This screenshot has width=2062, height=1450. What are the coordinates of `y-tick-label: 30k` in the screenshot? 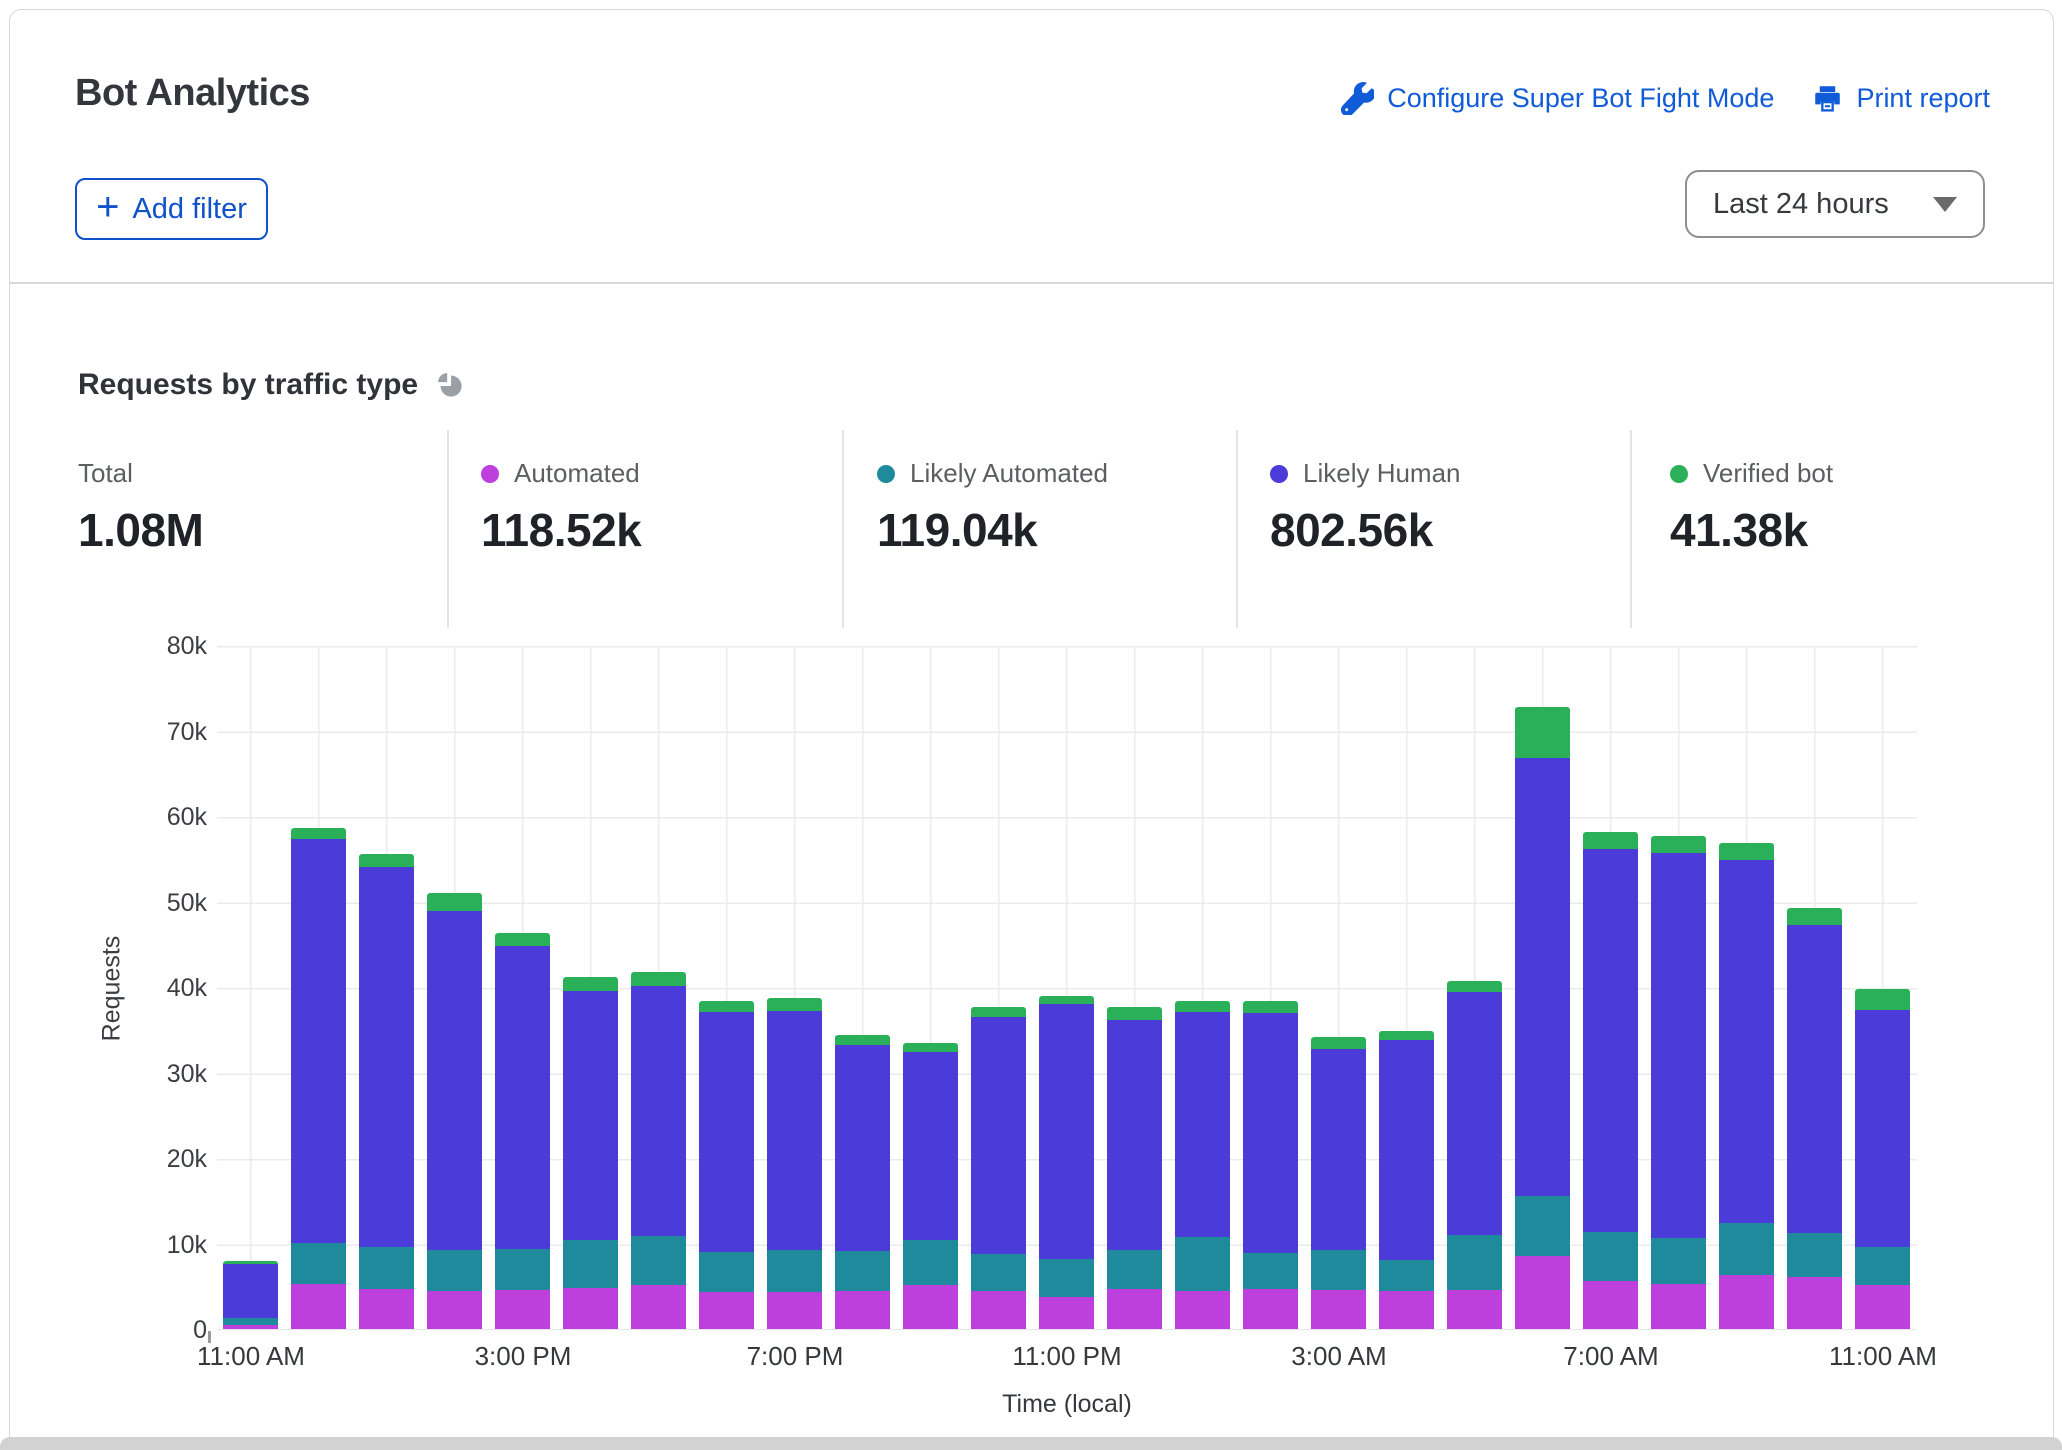 It's located at (186, 1073).